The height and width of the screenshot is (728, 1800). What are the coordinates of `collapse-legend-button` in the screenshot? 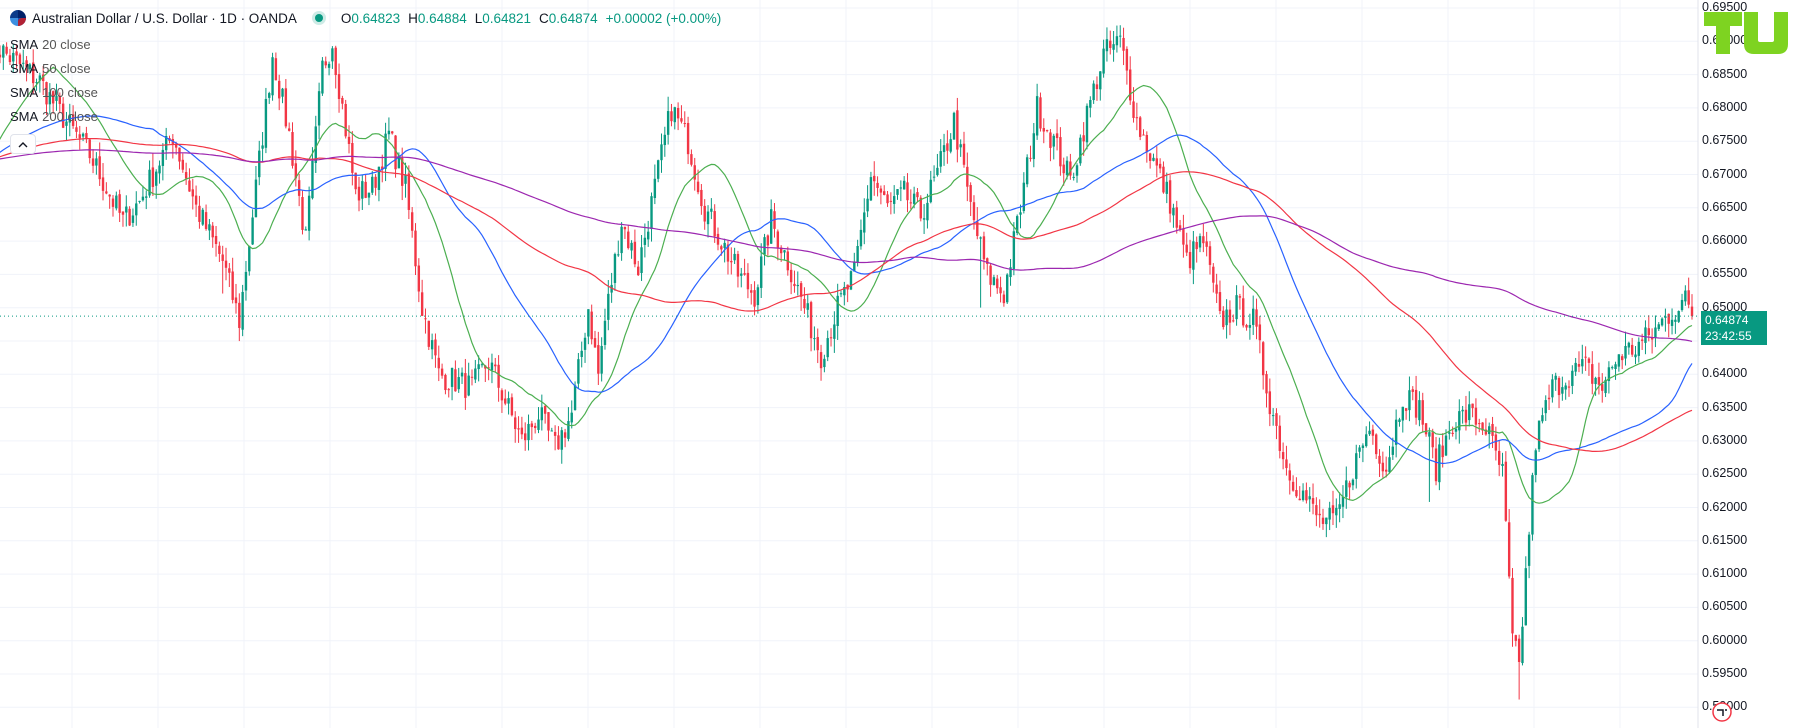 It's located at (23, 144).